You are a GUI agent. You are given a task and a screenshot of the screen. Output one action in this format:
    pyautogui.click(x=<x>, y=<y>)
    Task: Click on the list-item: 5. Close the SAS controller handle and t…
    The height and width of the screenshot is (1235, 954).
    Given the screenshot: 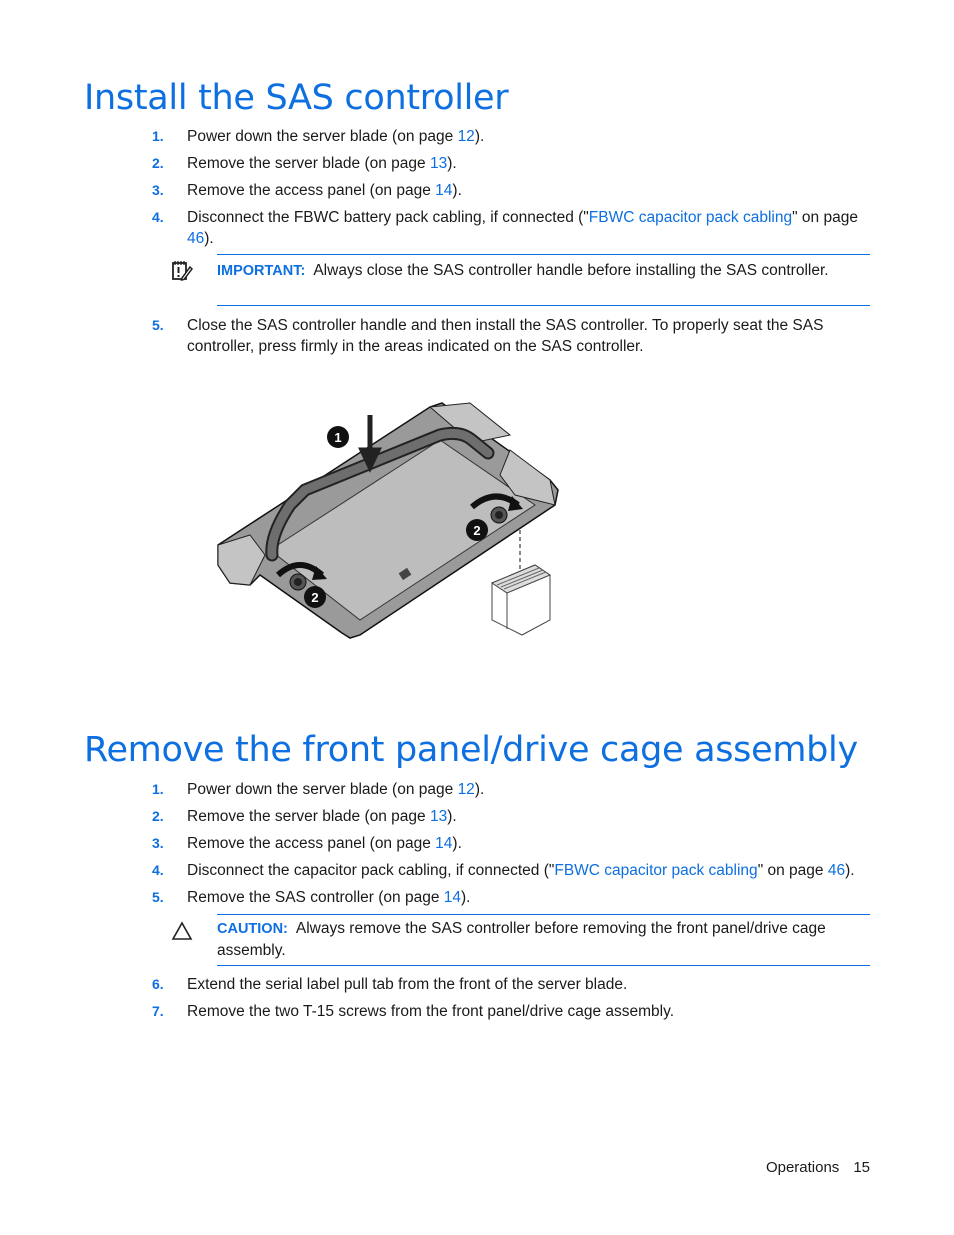 What is the action you would take?
    pyautogui.click(x=512, y=336)
    